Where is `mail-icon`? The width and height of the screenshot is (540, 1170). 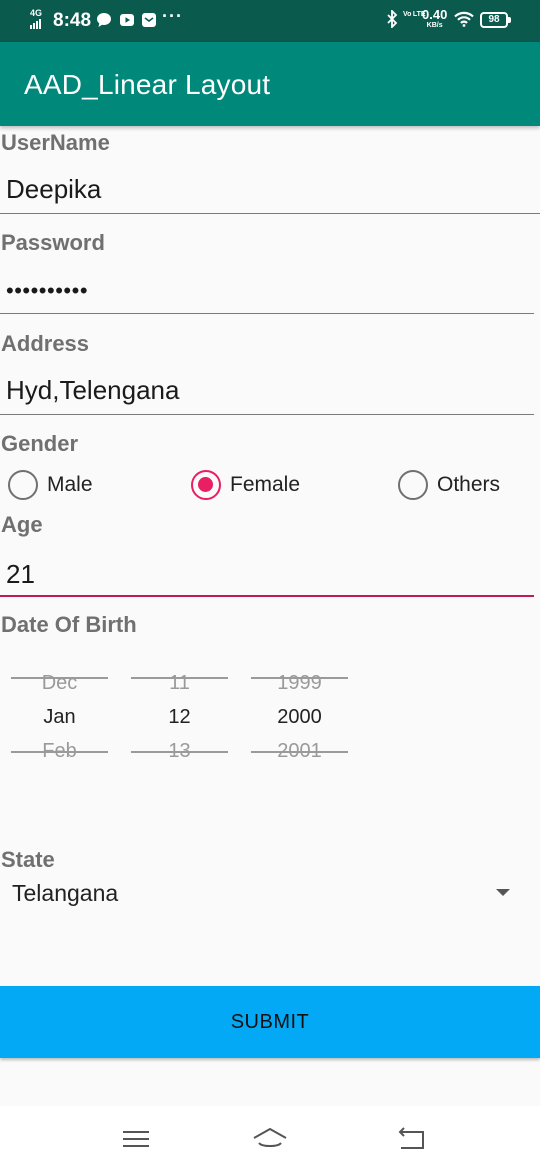 mail-icon is located at coordinates (149, 20).